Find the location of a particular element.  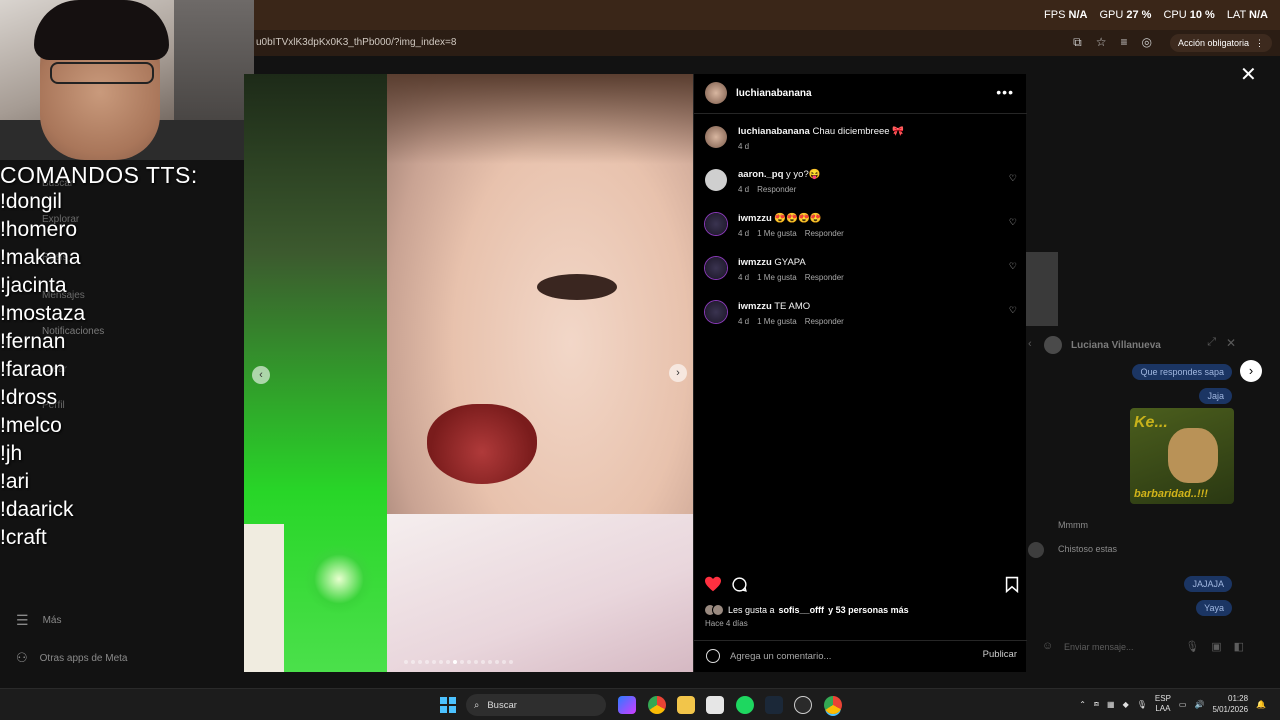

sticker-icon: ◧ is located at coordinates (1239, 646).